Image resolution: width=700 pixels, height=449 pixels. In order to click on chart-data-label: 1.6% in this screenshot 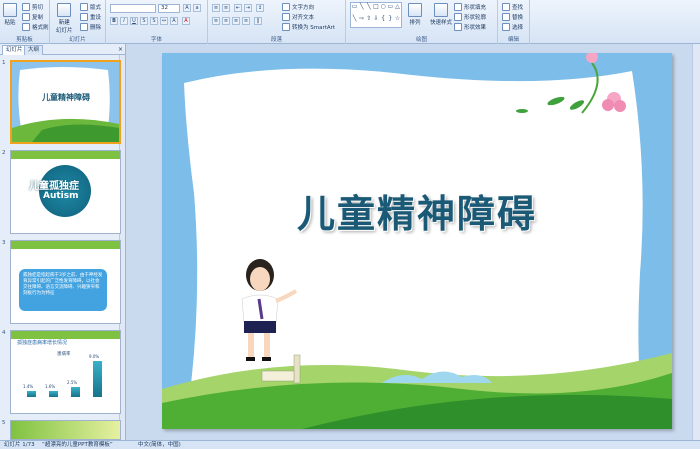, I will do `click(50, 386)`.